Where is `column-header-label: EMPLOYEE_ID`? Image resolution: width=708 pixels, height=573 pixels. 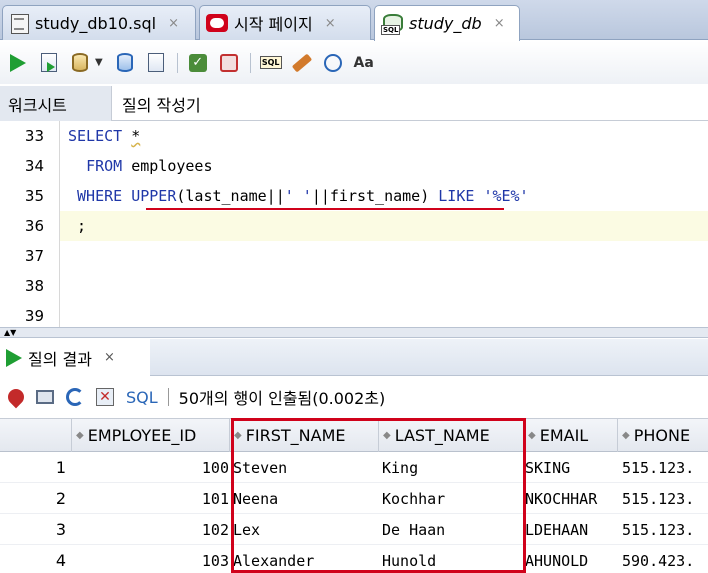
column-header-label: EMPLOYEE_ID is located at coordinates (142, 435).